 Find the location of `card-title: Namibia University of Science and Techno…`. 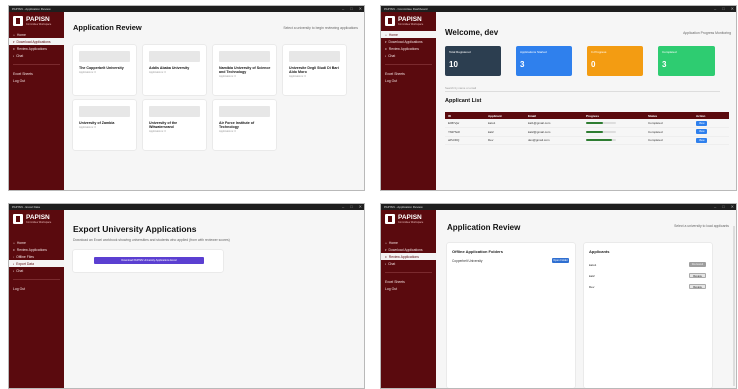

card-title: Namibia University of Science and Techno… is located at coordinates (245, 70).